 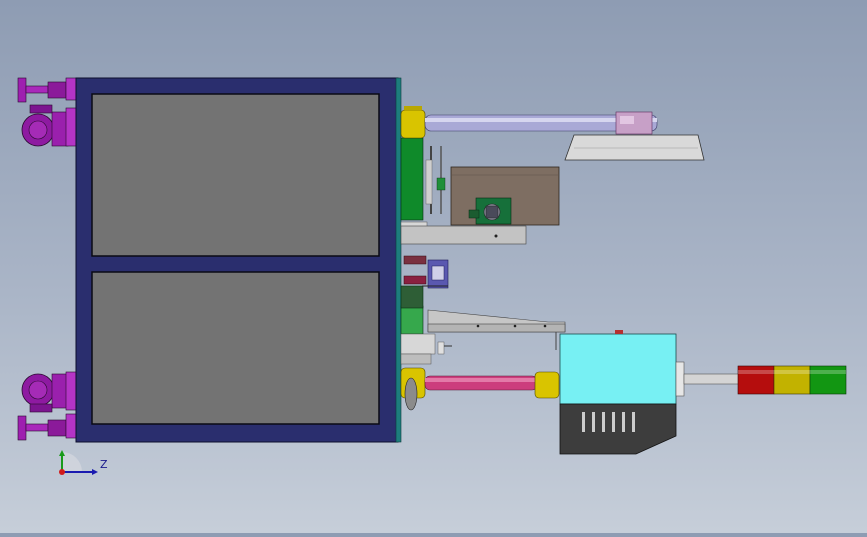 What do you see at coordinates (50, 125) in the screenshot?
I see `top-caster-wheel` at bounding box center [50, 125].